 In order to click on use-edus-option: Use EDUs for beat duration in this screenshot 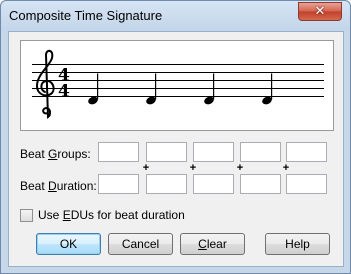, I will do `click(102, 215)`.